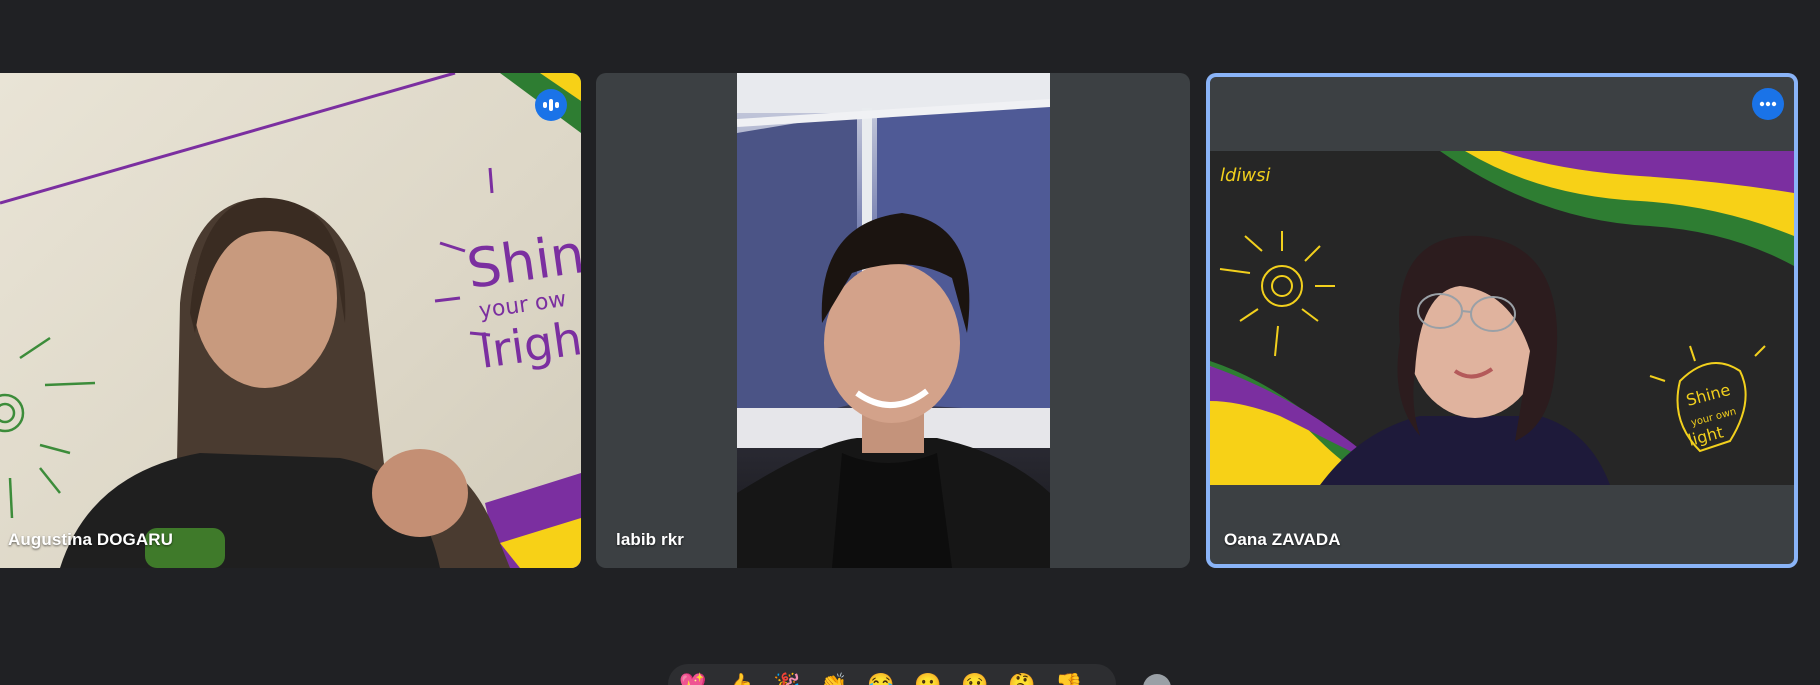  Describe the element at coordinates (1022, 677) in the screenshot. I see `reaction-thinking-button: 🤔` at that location.